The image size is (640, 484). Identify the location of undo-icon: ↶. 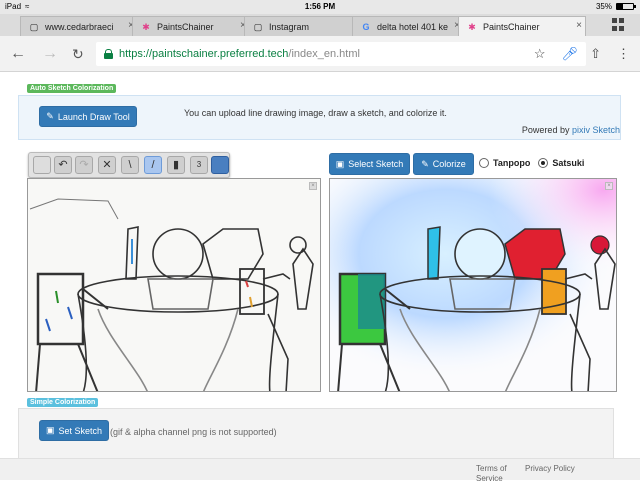
(63, 165).